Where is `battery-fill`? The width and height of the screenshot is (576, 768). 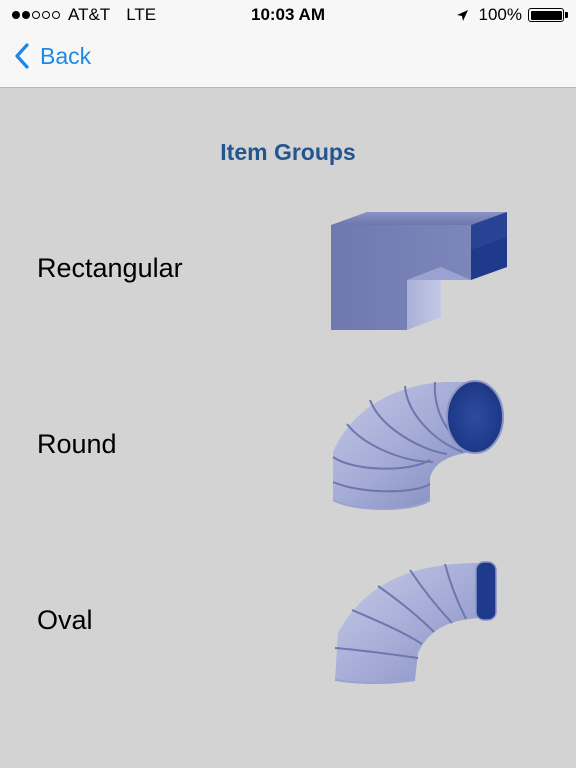 battery-fill is located at coordinates (546, 15).